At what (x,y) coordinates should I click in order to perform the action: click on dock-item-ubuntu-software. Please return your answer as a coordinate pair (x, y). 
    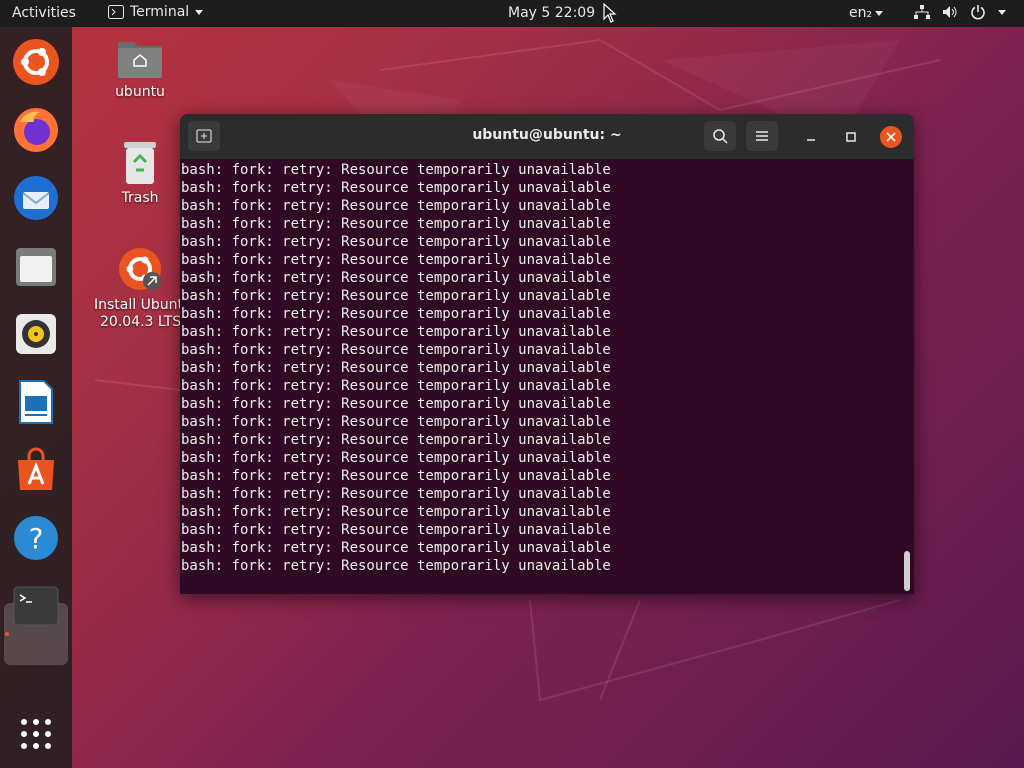
    Looking at the image, I should click on (36, 62).